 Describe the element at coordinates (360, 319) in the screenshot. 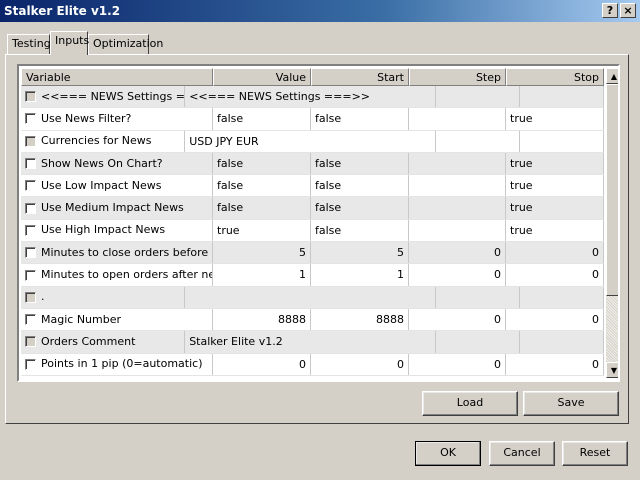

I see `start-cell: 8888` at that location.